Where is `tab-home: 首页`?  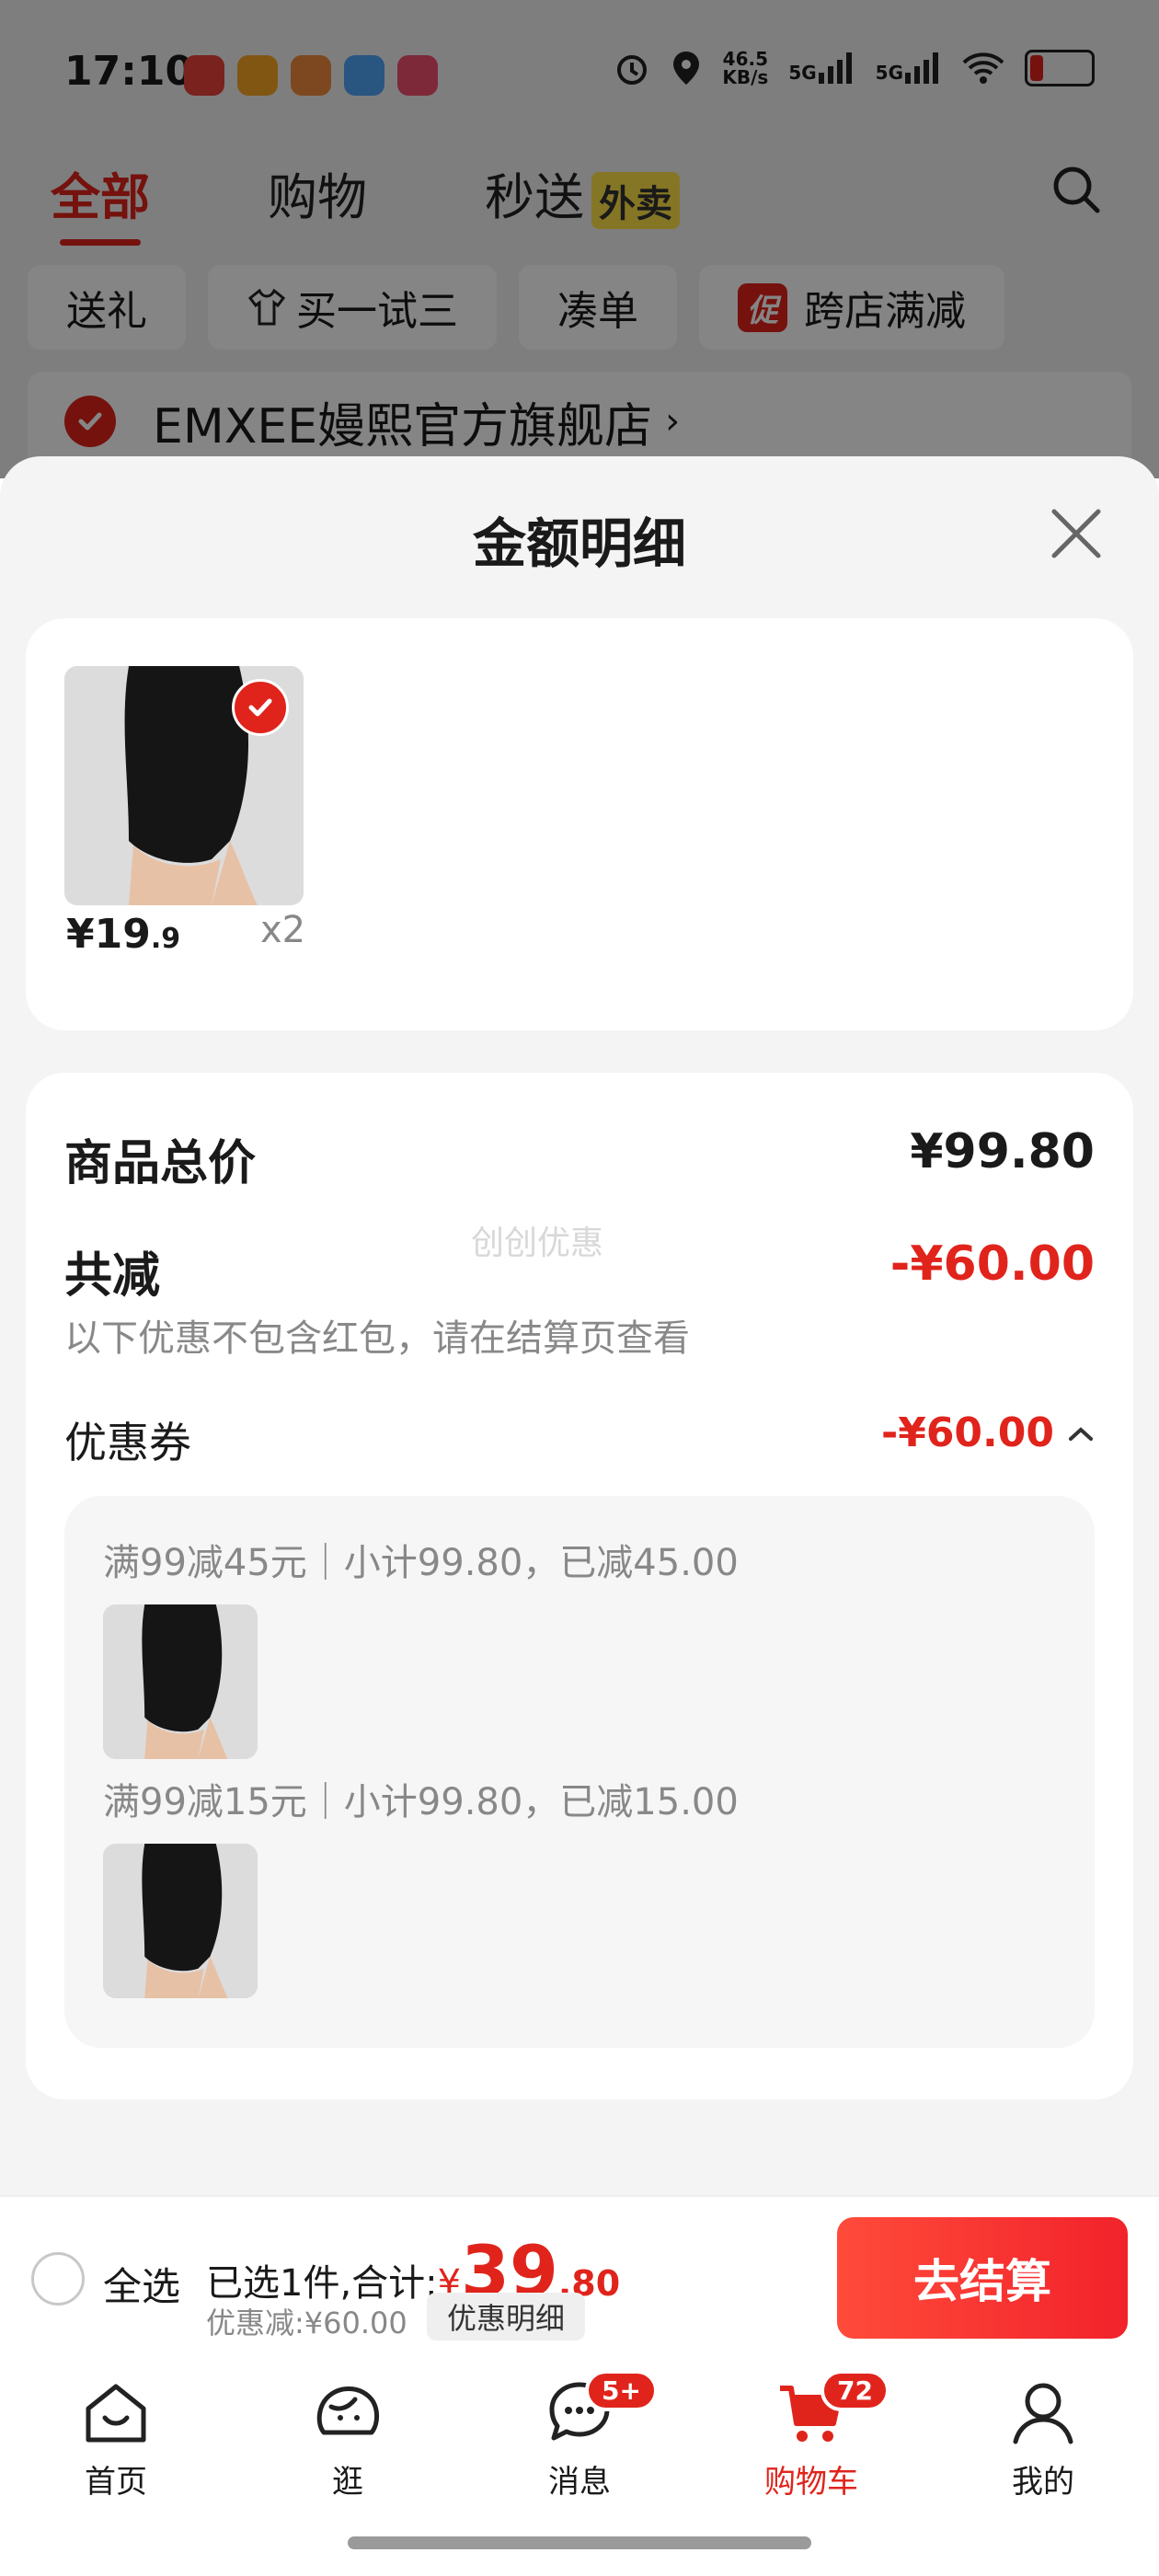
tab-home: 首页 is located at coordinates (115, 2438).